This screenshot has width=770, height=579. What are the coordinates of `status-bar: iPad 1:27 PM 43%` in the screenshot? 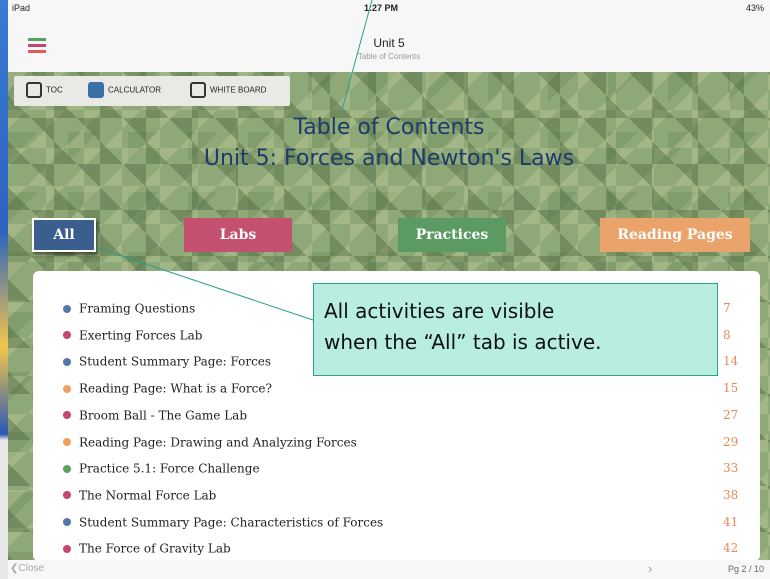 It's located at (389, 8).